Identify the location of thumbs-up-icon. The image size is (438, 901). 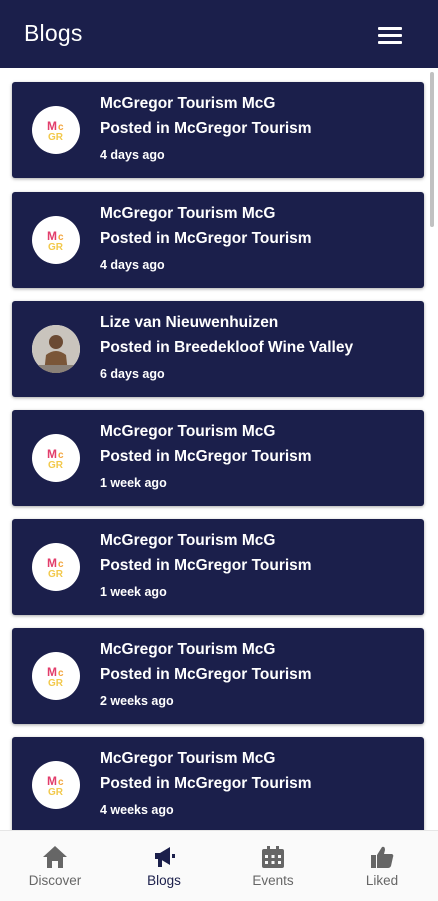
(382, 857).